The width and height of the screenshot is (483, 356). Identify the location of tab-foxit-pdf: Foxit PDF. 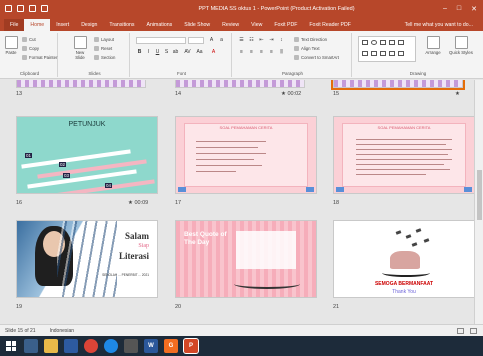
(285, 25).